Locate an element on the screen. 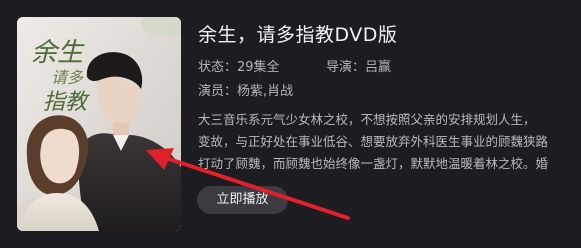 The width and height of the screenshot is (581, 248). status-text: 状态：29集全 is located at coordinates (239, 67).